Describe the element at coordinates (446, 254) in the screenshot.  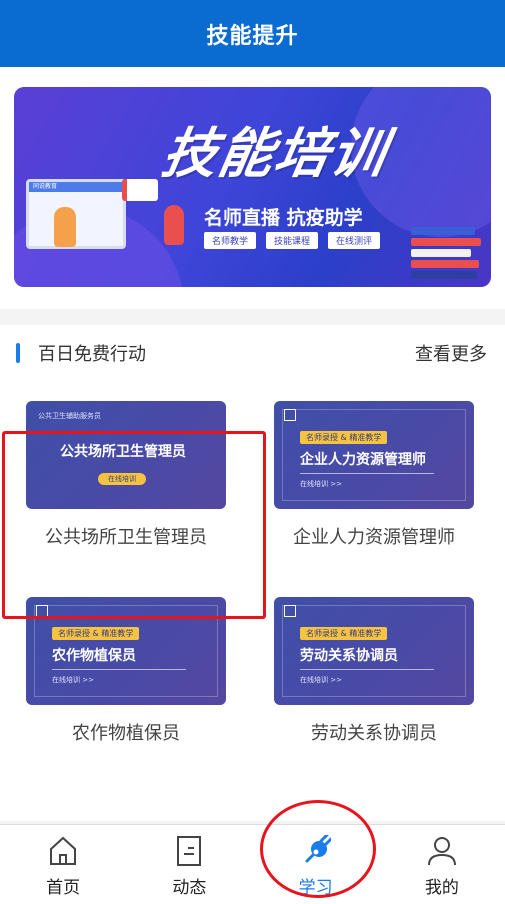
I see `books-illustration` at that location.